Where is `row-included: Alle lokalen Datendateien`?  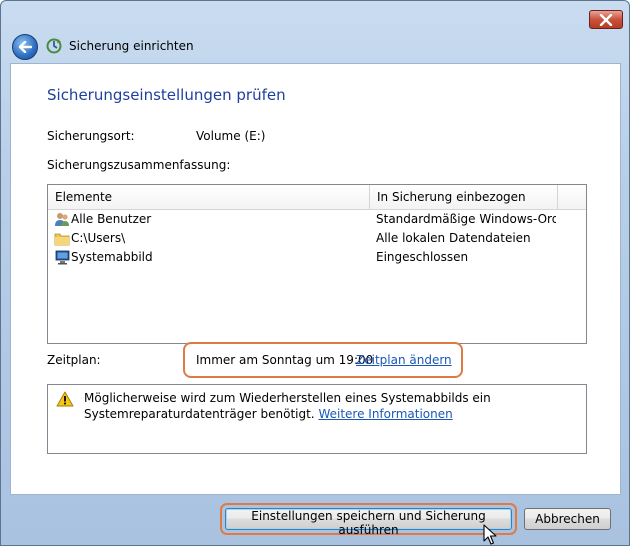 row-included: Alle lokalen Datendateien is located at coordinates (453, 238).